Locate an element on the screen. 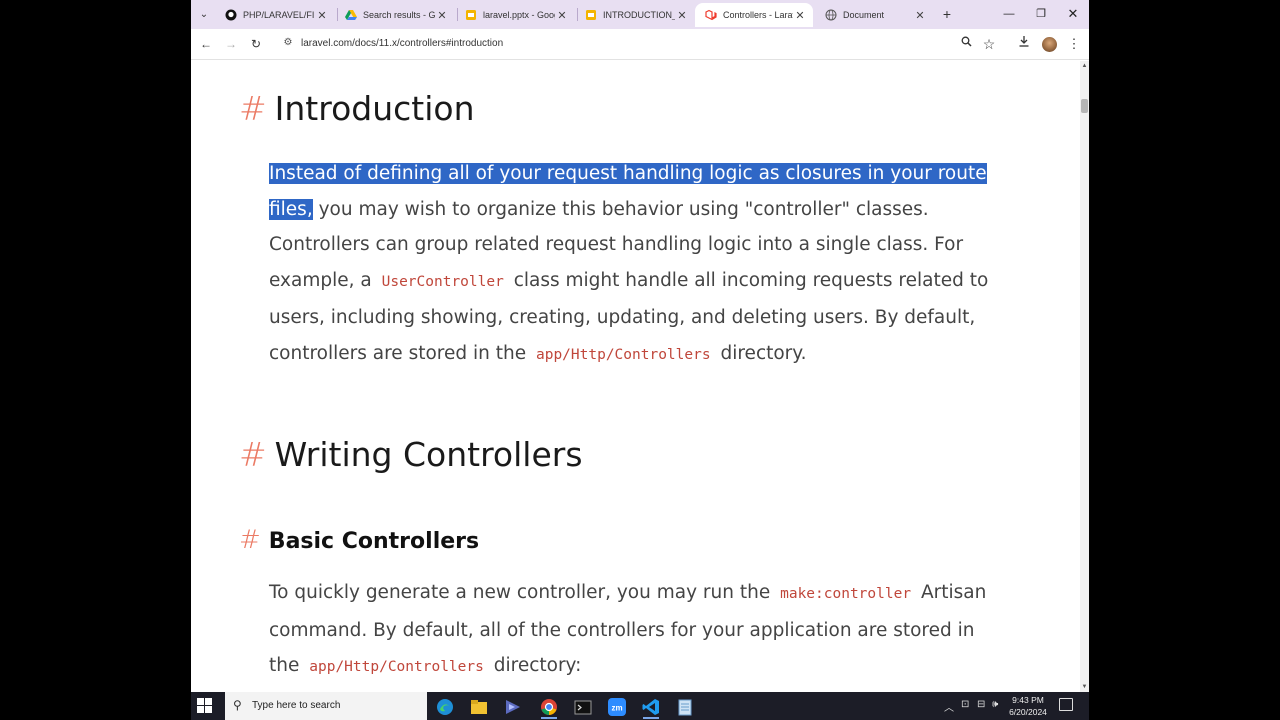 This screenshot has height=720, width=1280. tab-title: INTRODUCTION_TO_LARAVEL is located at coordinates (639, 15).